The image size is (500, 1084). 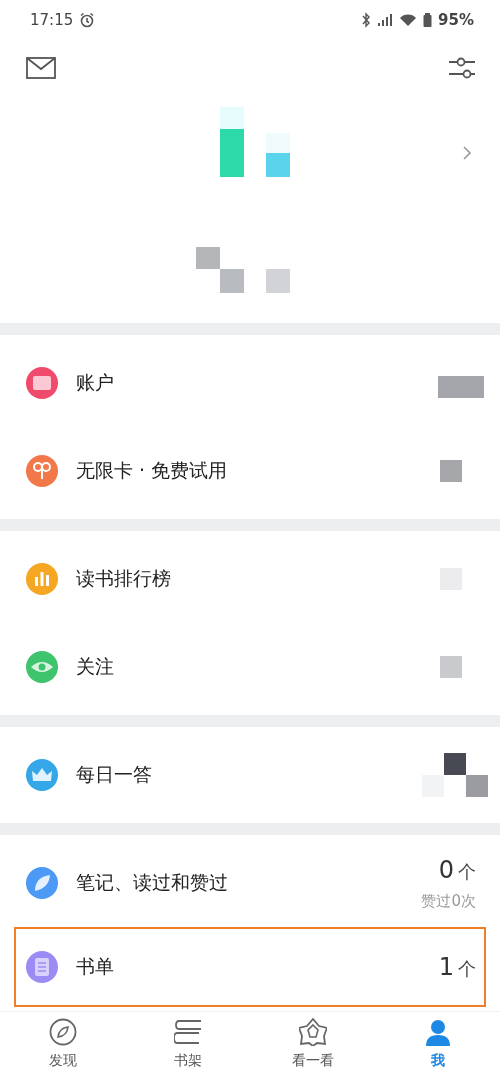 What do you see at coordinates (437, 1048) in the screenshot?
I see `nav-tab: 我` at bounding box center [437, 1048].